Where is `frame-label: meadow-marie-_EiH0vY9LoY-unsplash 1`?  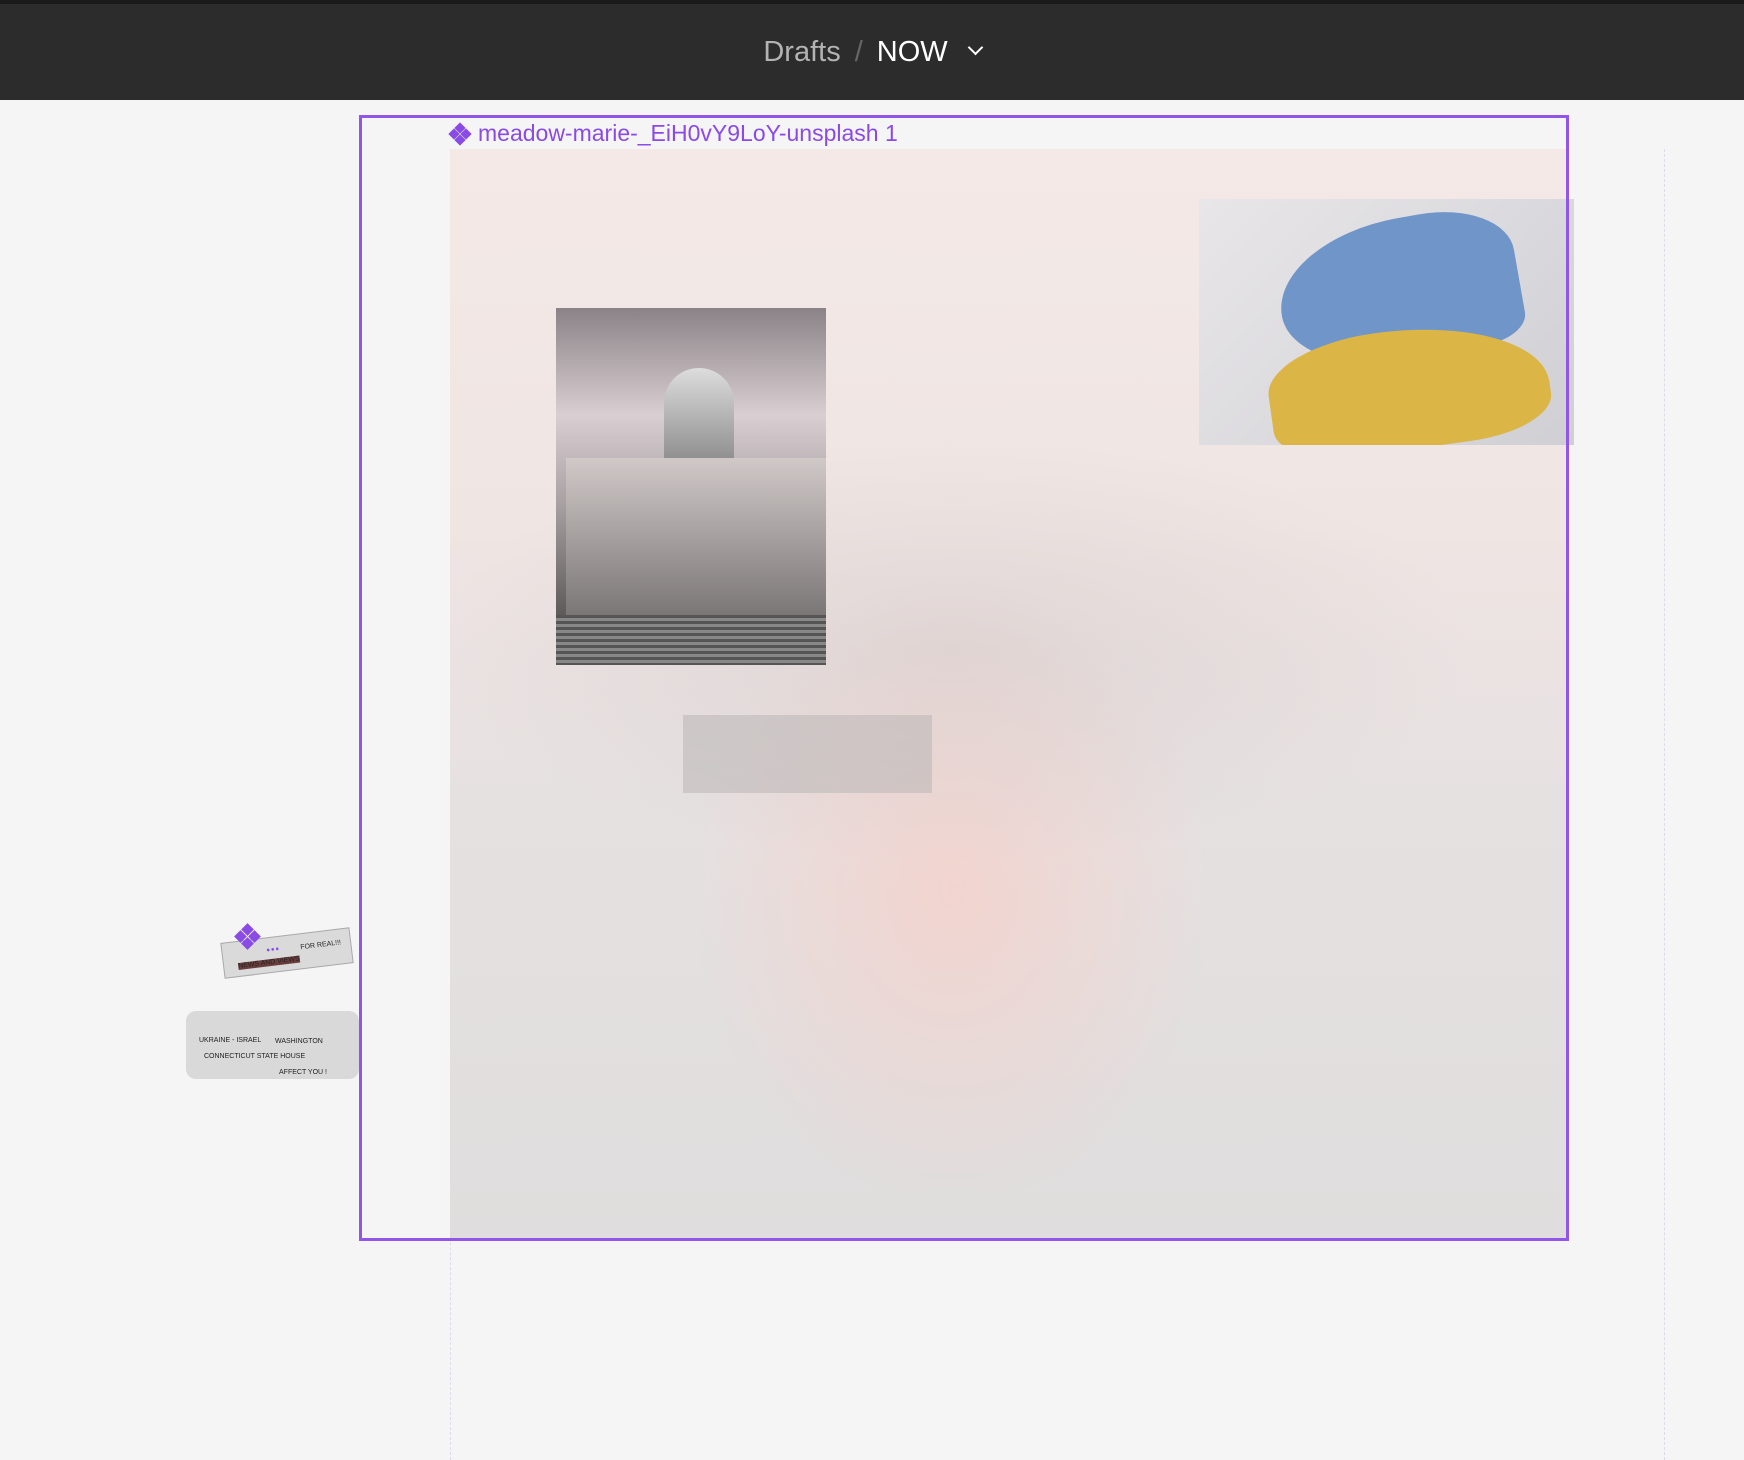
frame-label: meadow-marie-_EiH0vY9LoY-unsplash 1 is located at coordinates (673, 133).